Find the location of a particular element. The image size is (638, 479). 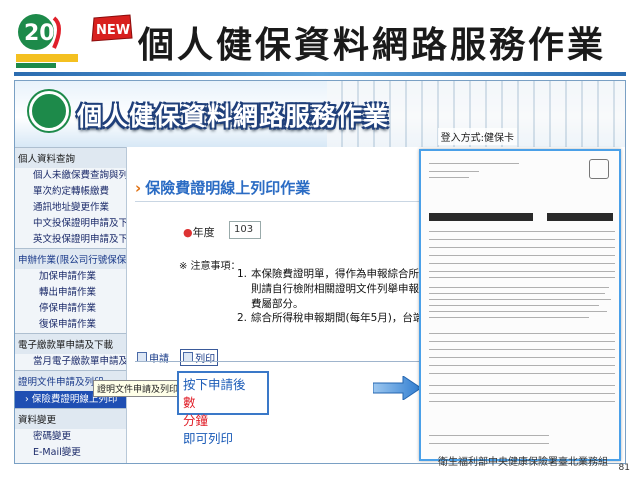

slide-title: 個人健保資料網路服務作業 is located at coordinates (372, 45).